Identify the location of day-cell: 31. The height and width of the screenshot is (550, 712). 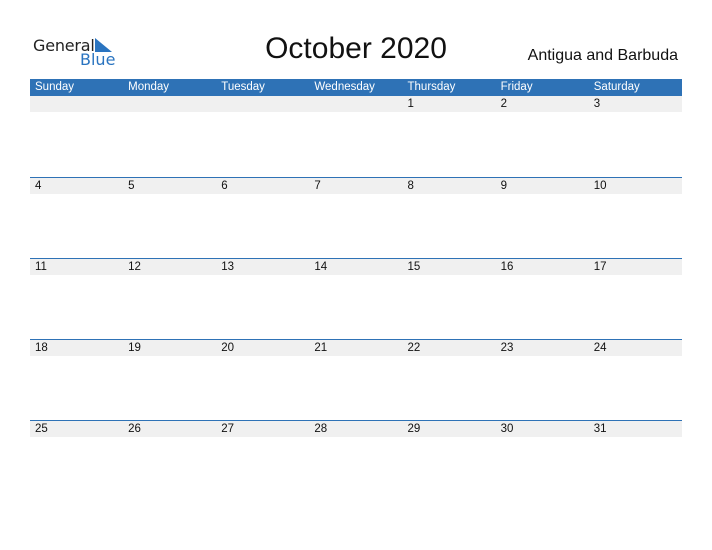
(600, 429).